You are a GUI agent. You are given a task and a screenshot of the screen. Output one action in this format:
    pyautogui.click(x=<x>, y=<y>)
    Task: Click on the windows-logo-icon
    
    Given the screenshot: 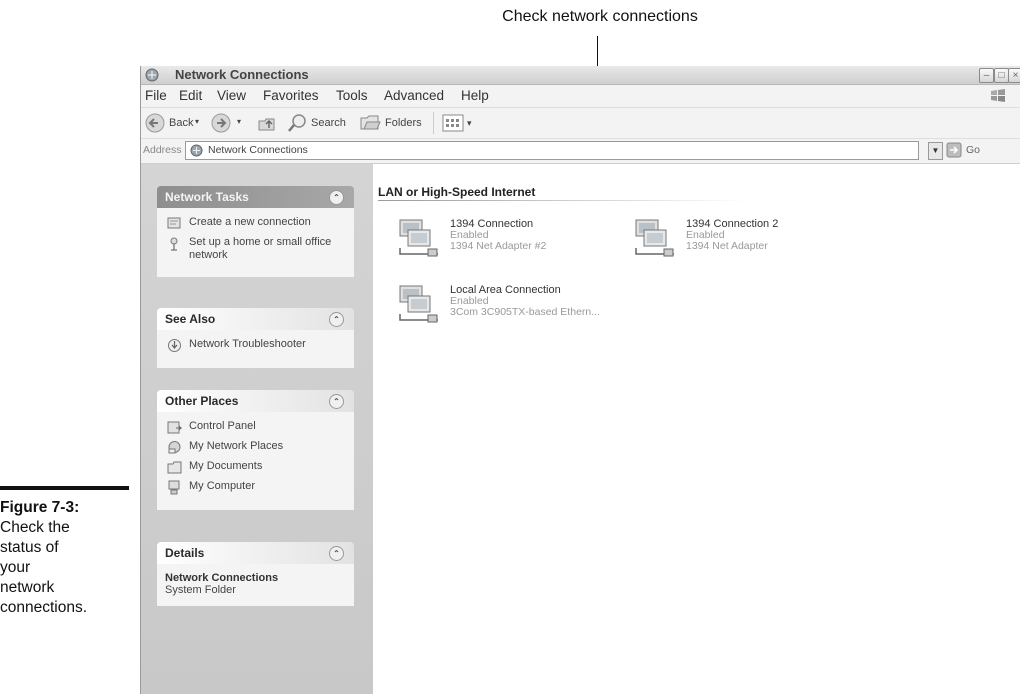 What is the action you would take?
    pyautogui.click(x=998, y=95)
    